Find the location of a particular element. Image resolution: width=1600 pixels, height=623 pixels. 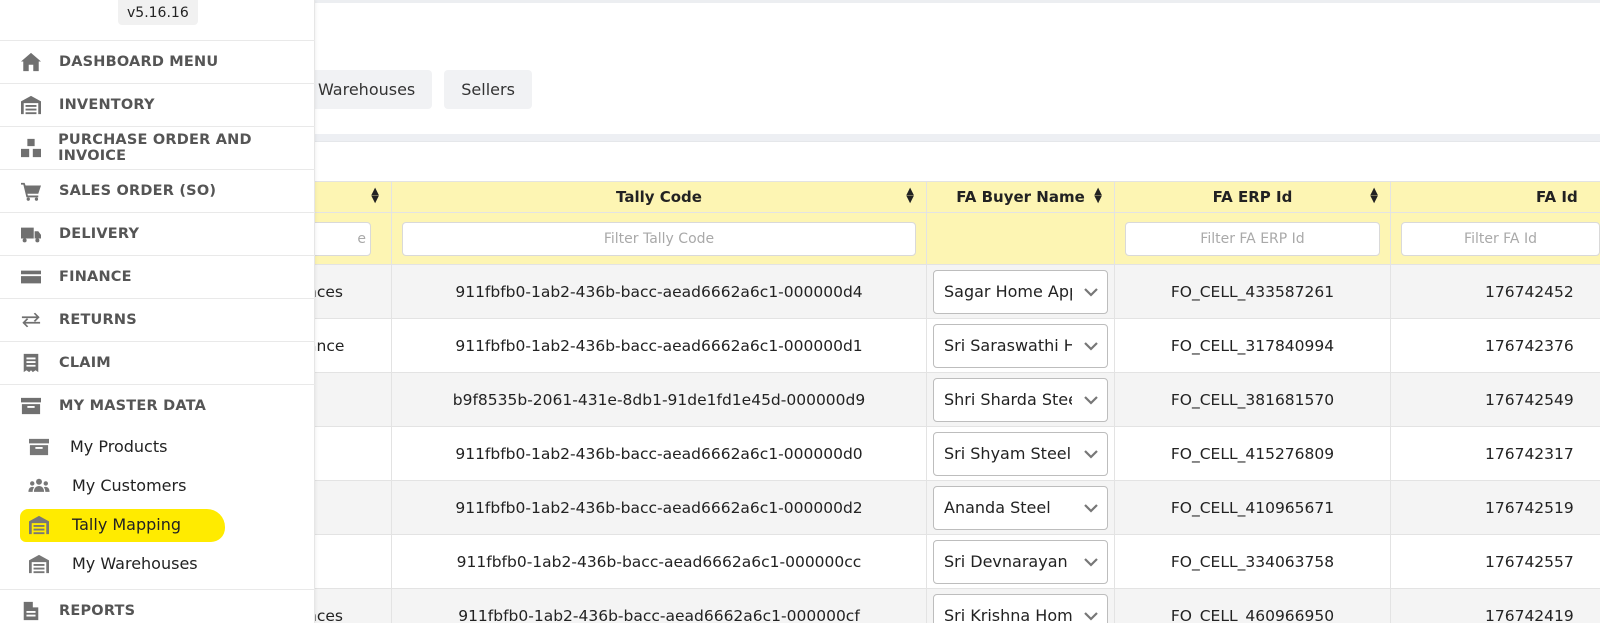

cell-buyer-select: Sagar Home Appliances is located at coordinates (1020, 291).